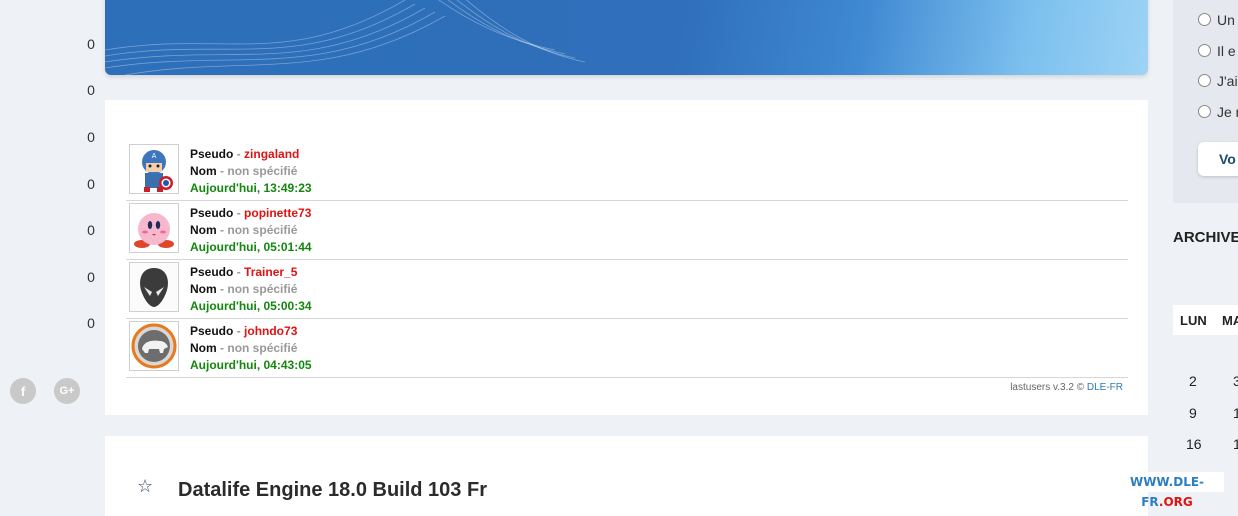 The image size is (1238, 516). I want to click on poll-option: J'ai, so click(1218, 81).